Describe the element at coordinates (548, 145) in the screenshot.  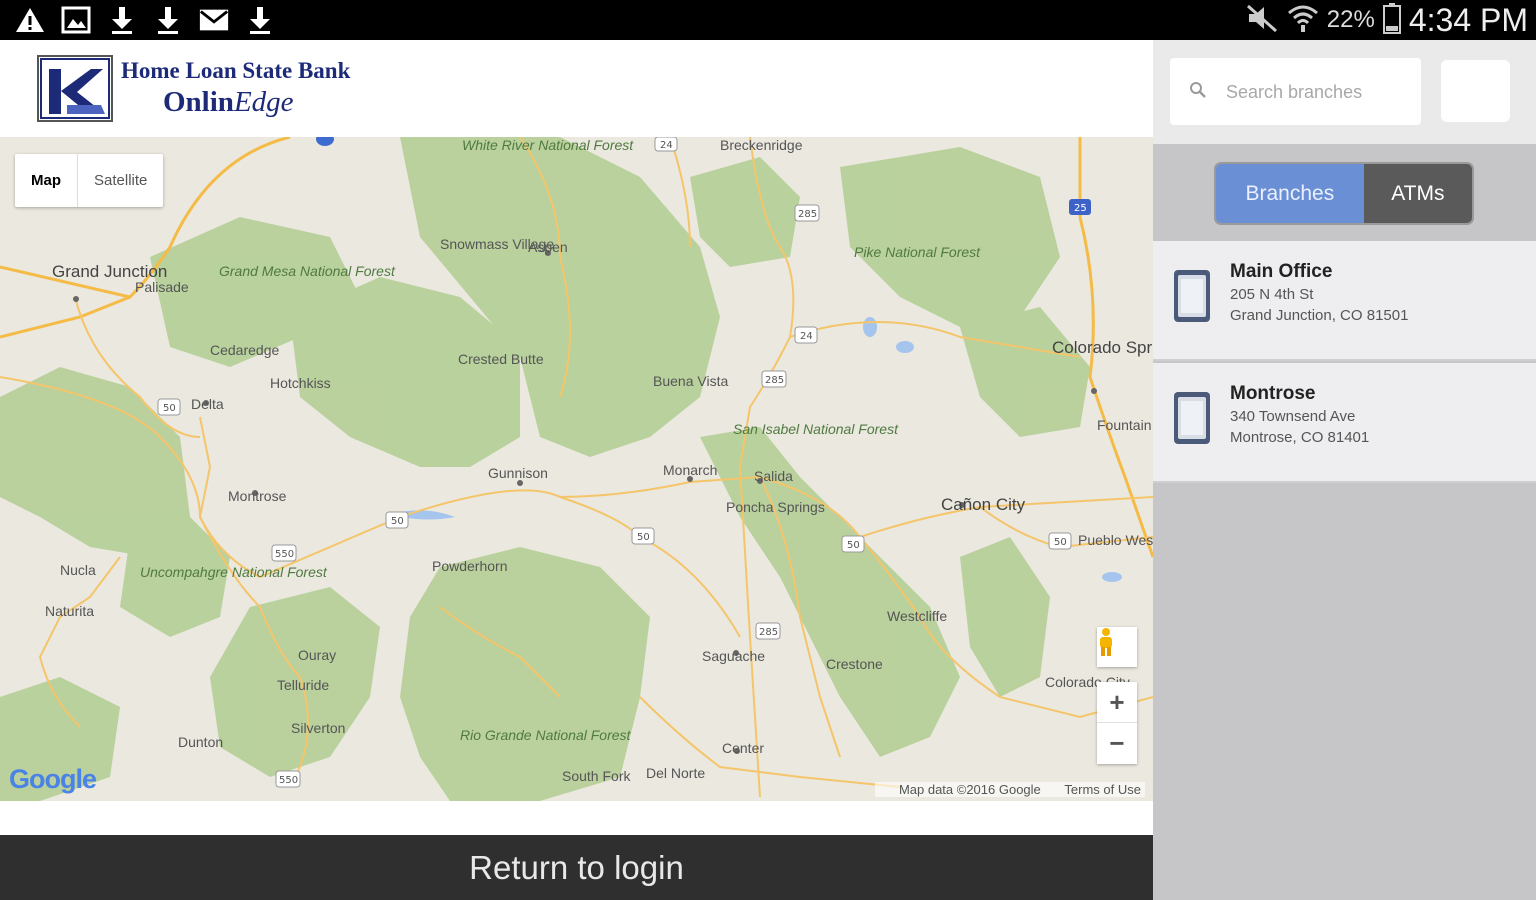
I see `forest-label: White River National Forest` at that location.